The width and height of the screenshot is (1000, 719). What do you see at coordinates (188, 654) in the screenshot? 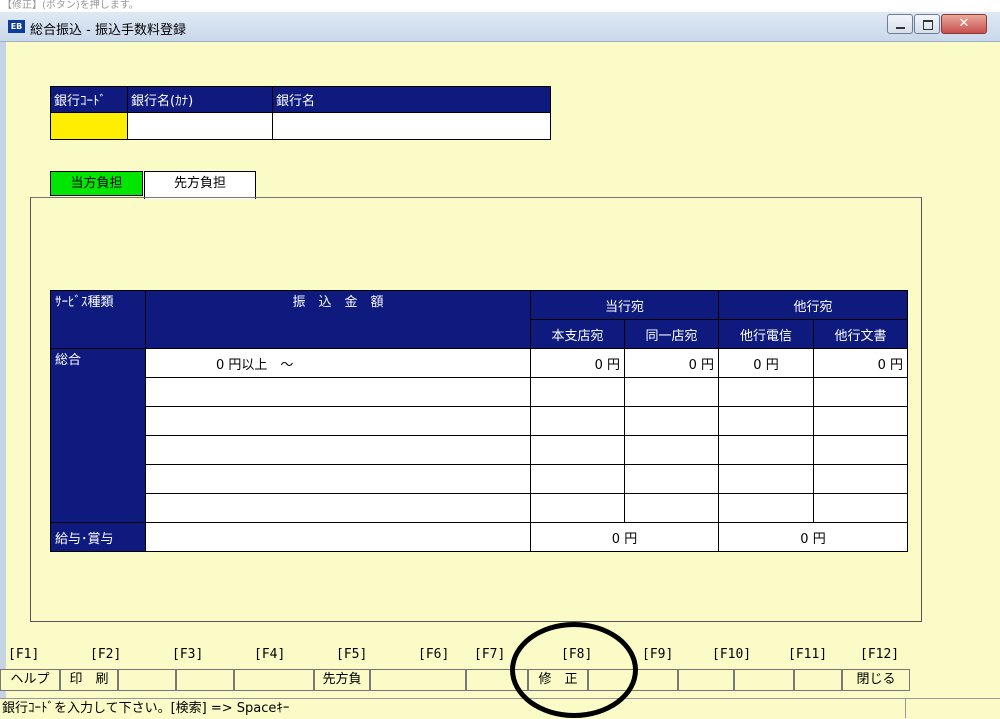
I see `fkey-label: [F3]` at bounding box center [188, 654].